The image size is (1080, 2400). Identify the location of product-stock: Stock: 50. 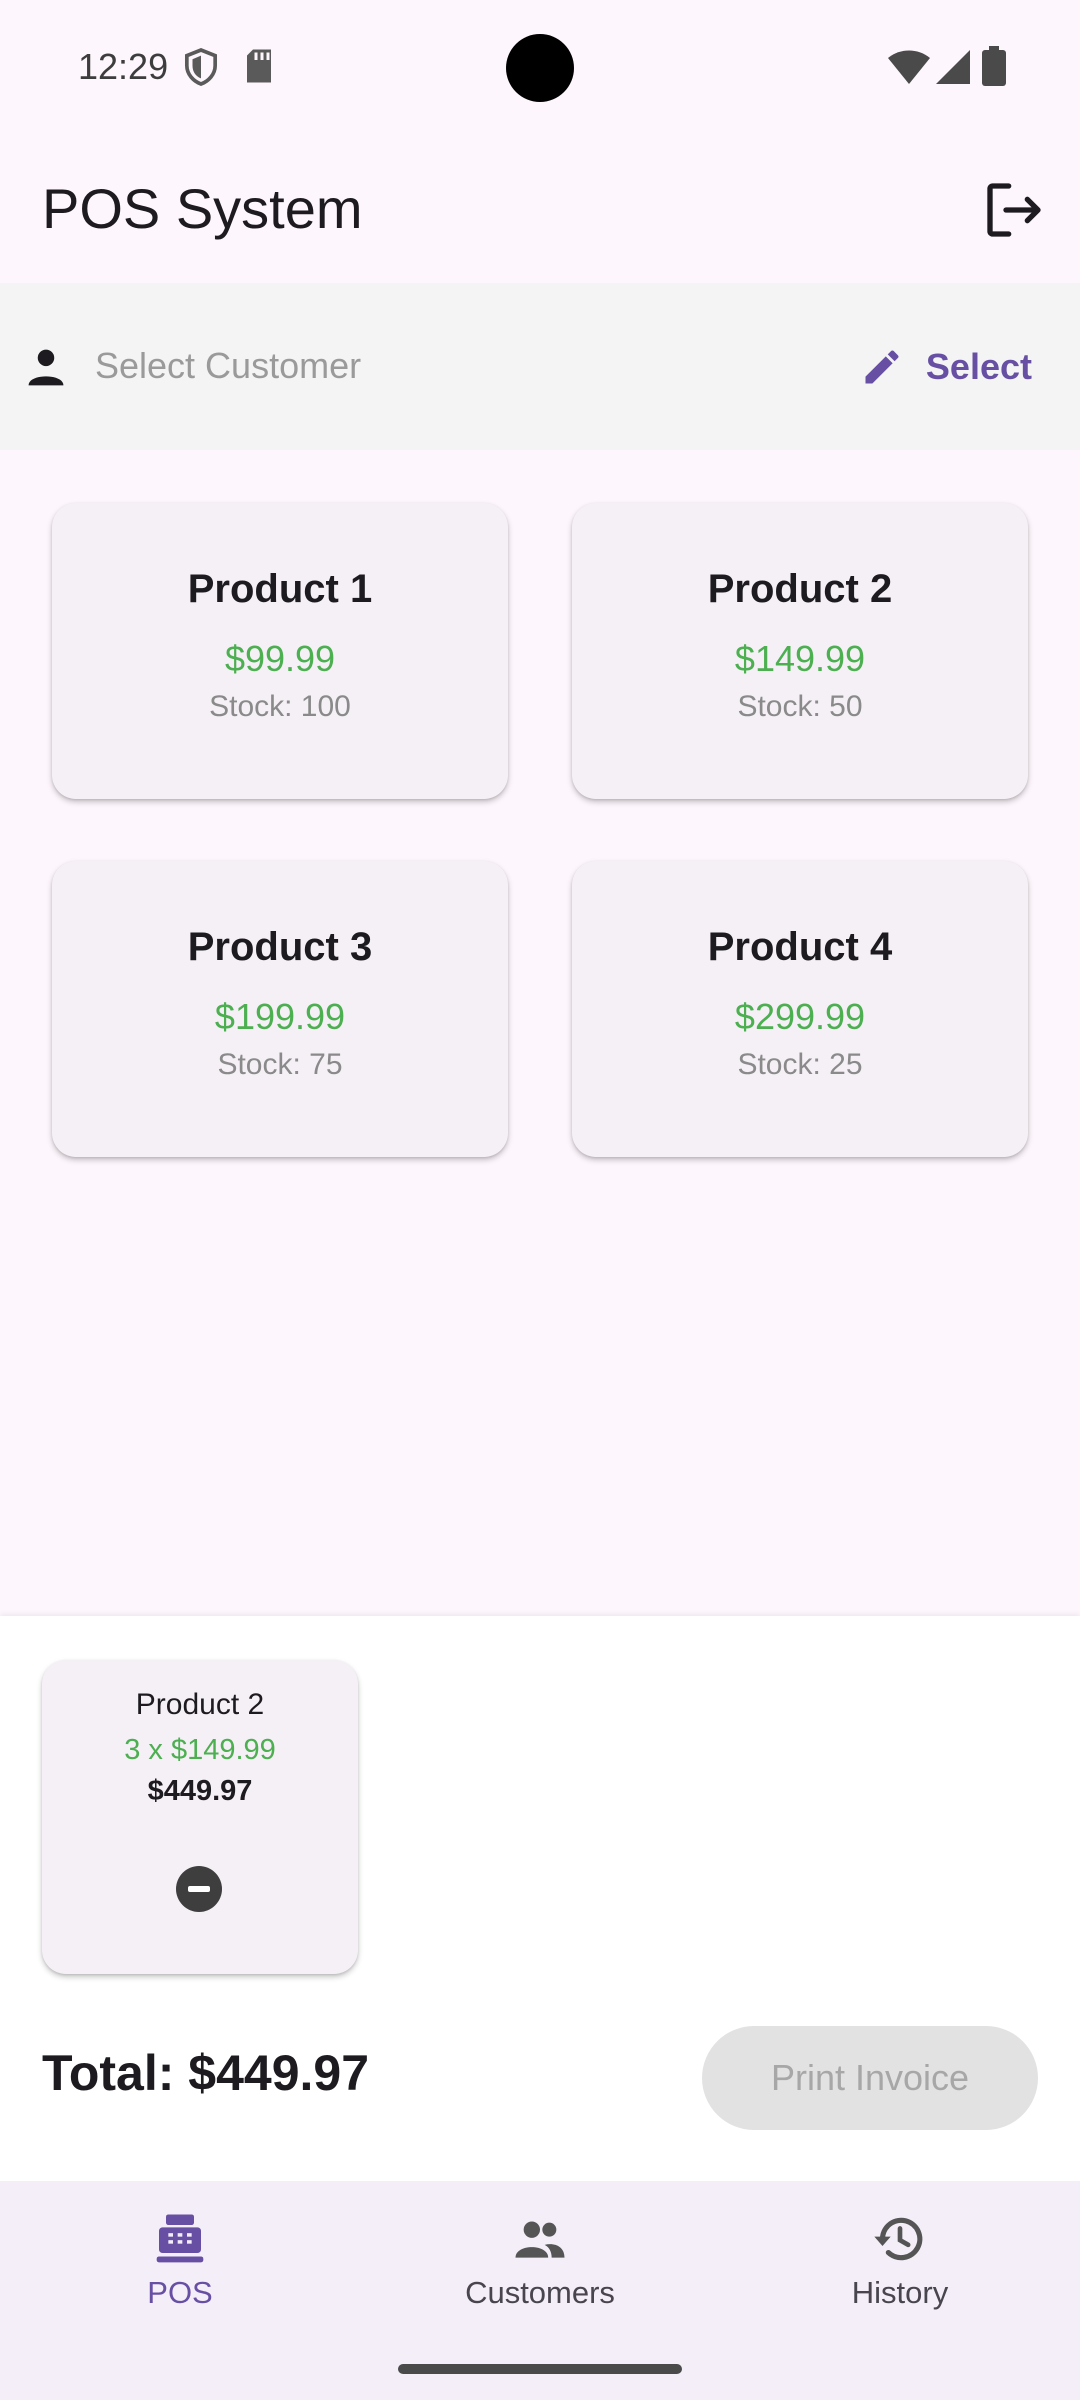
(800, 706).